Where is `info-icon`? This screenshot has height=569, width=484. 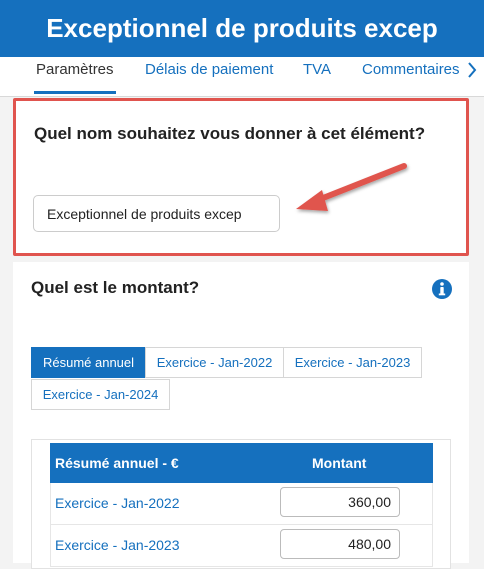 info-icon is located at coordinates (442, 289).